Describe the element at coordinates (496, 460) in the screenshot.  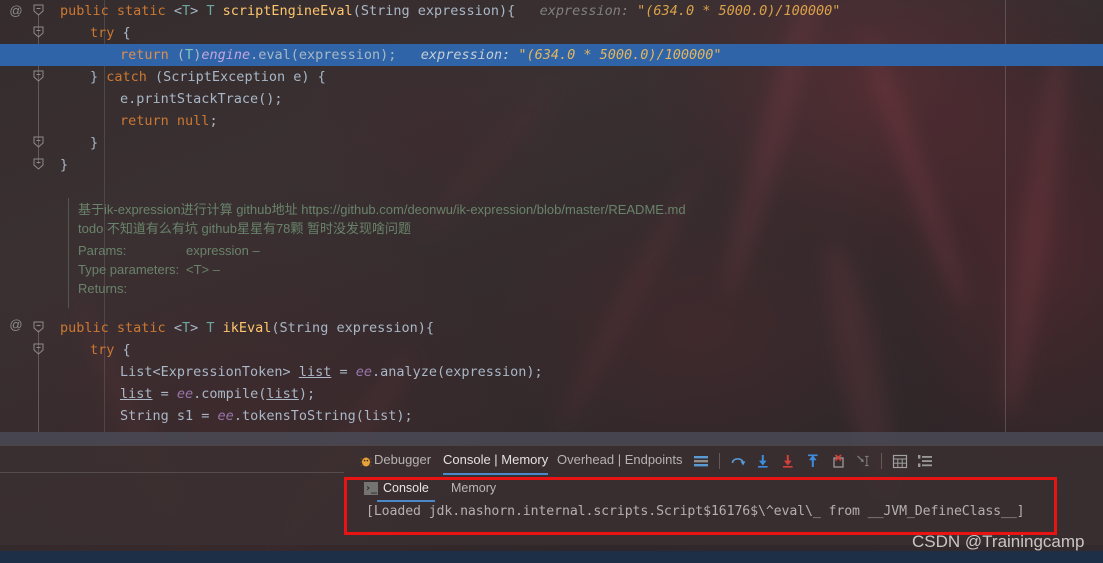
I see `tab-console-memory: Console | Memory` at that location.